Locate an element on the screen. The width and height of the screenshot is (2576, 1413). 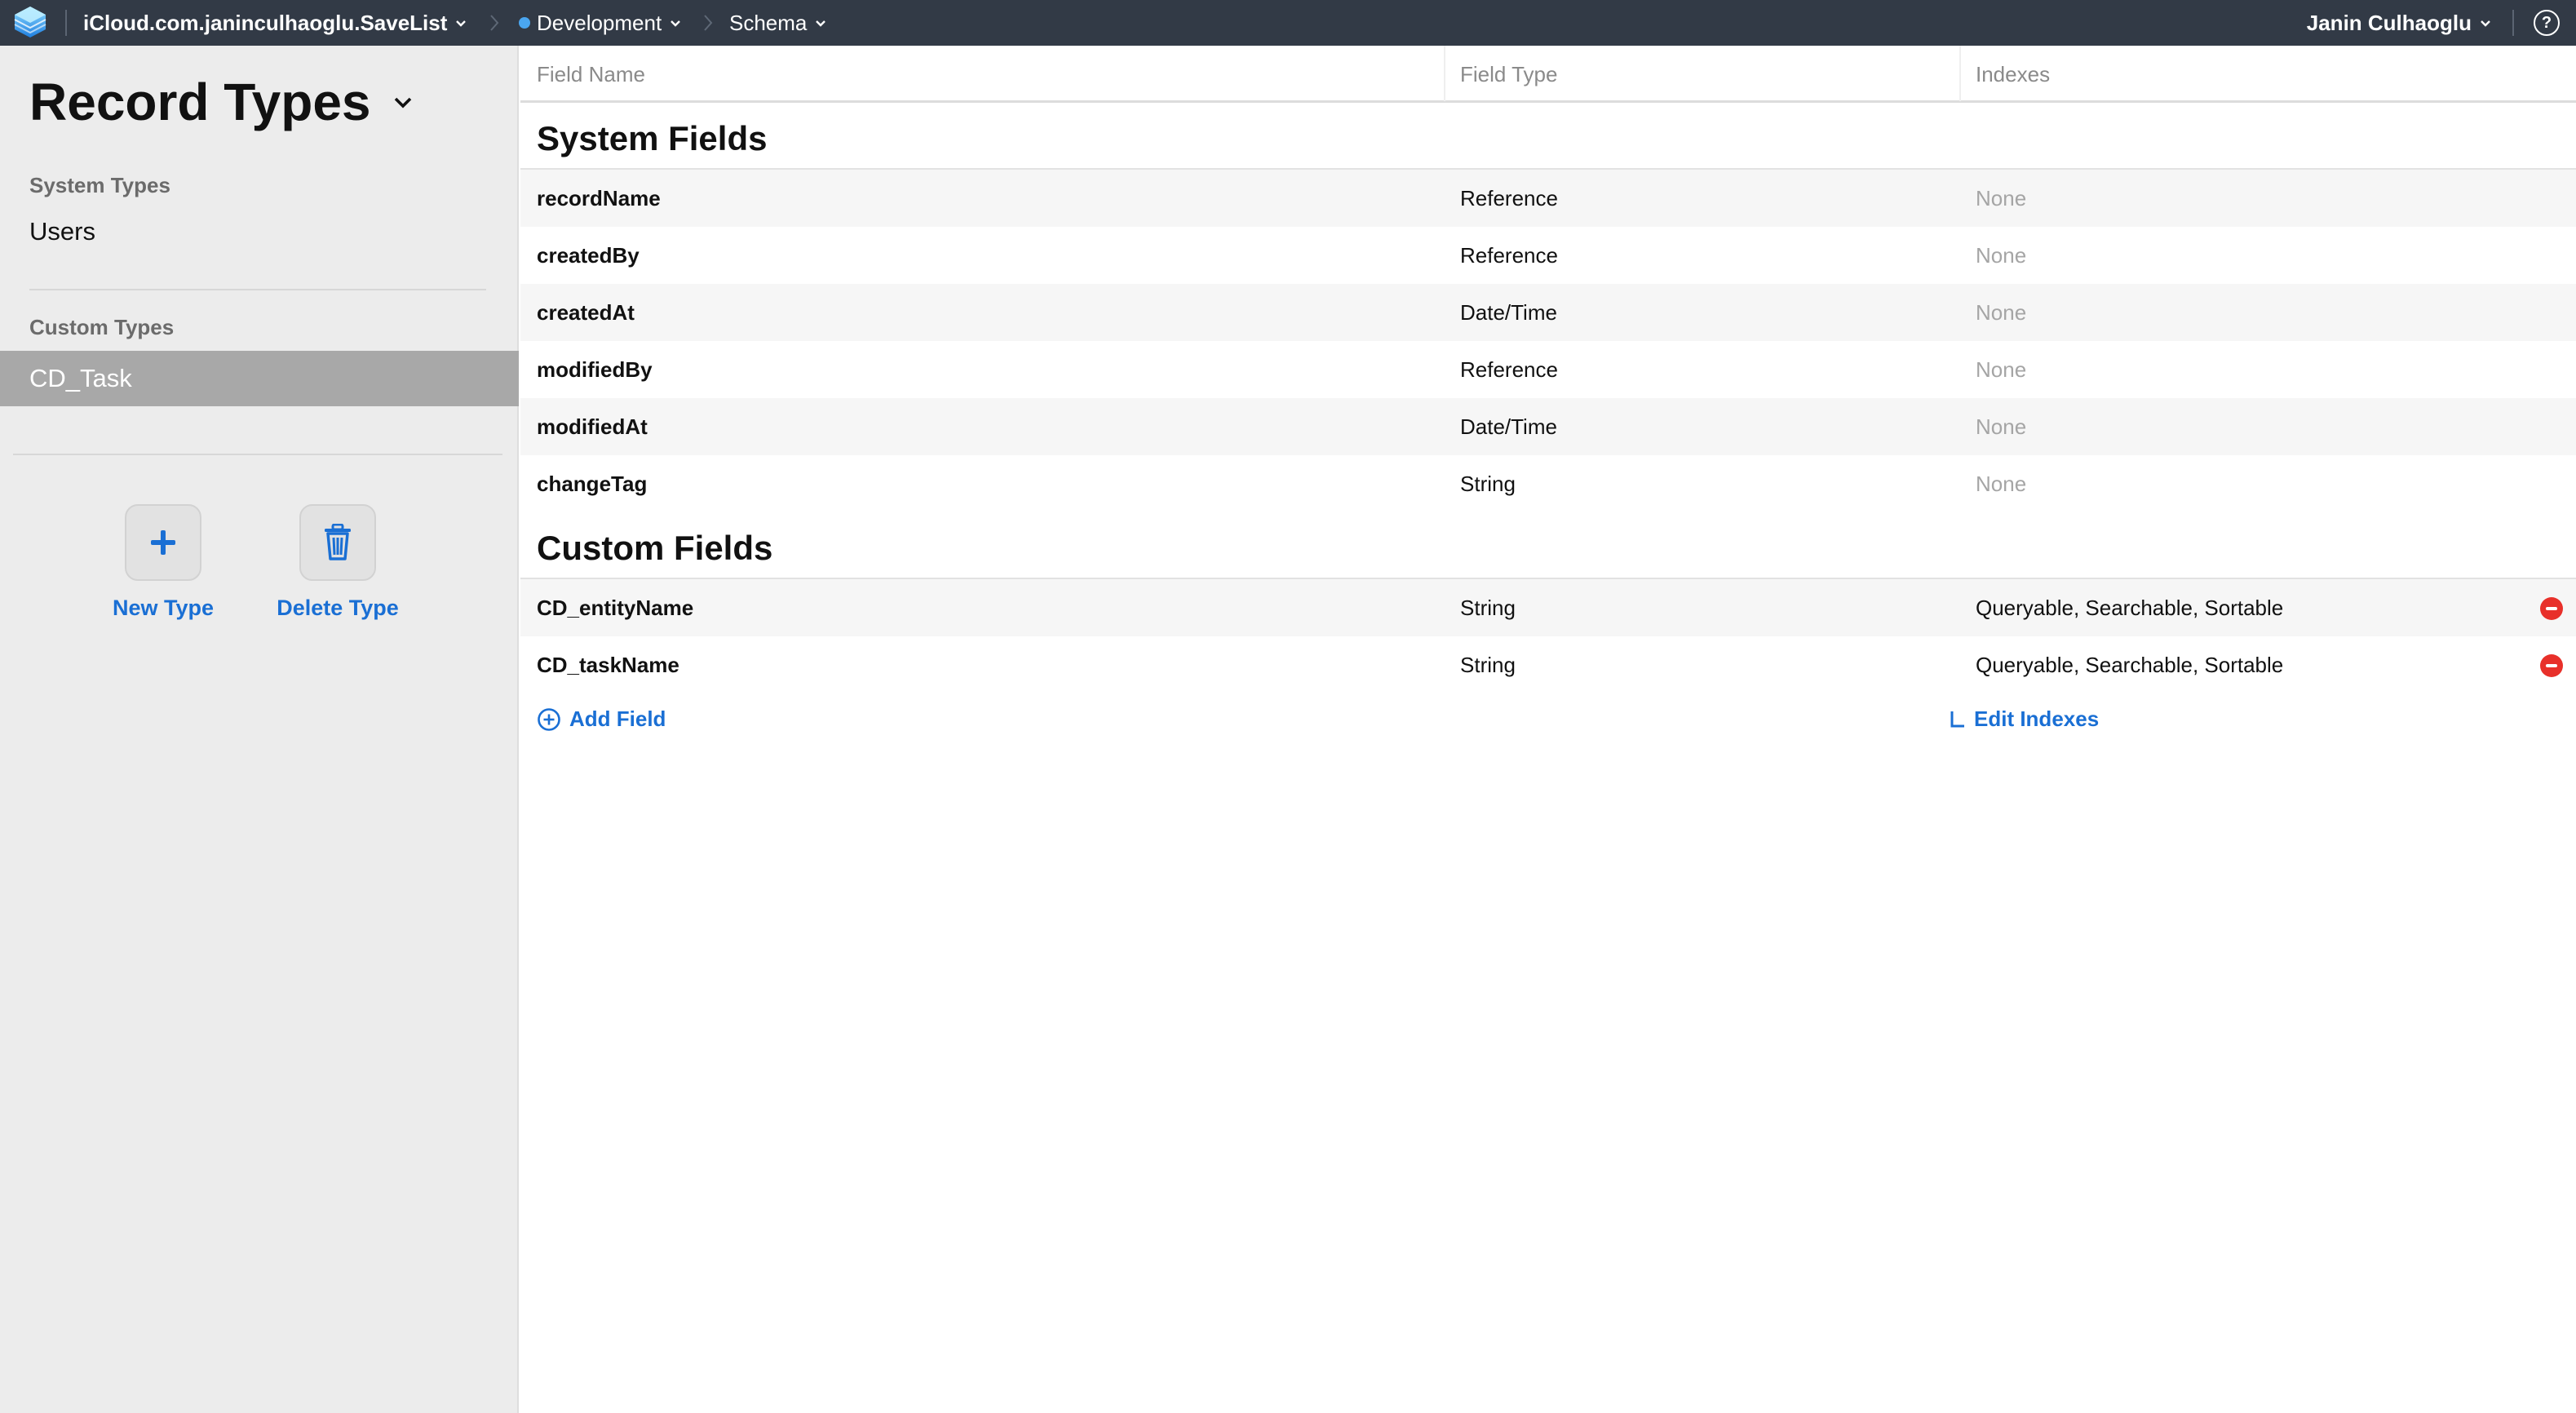
section-name: Schema is located at coordinates (768, 22).